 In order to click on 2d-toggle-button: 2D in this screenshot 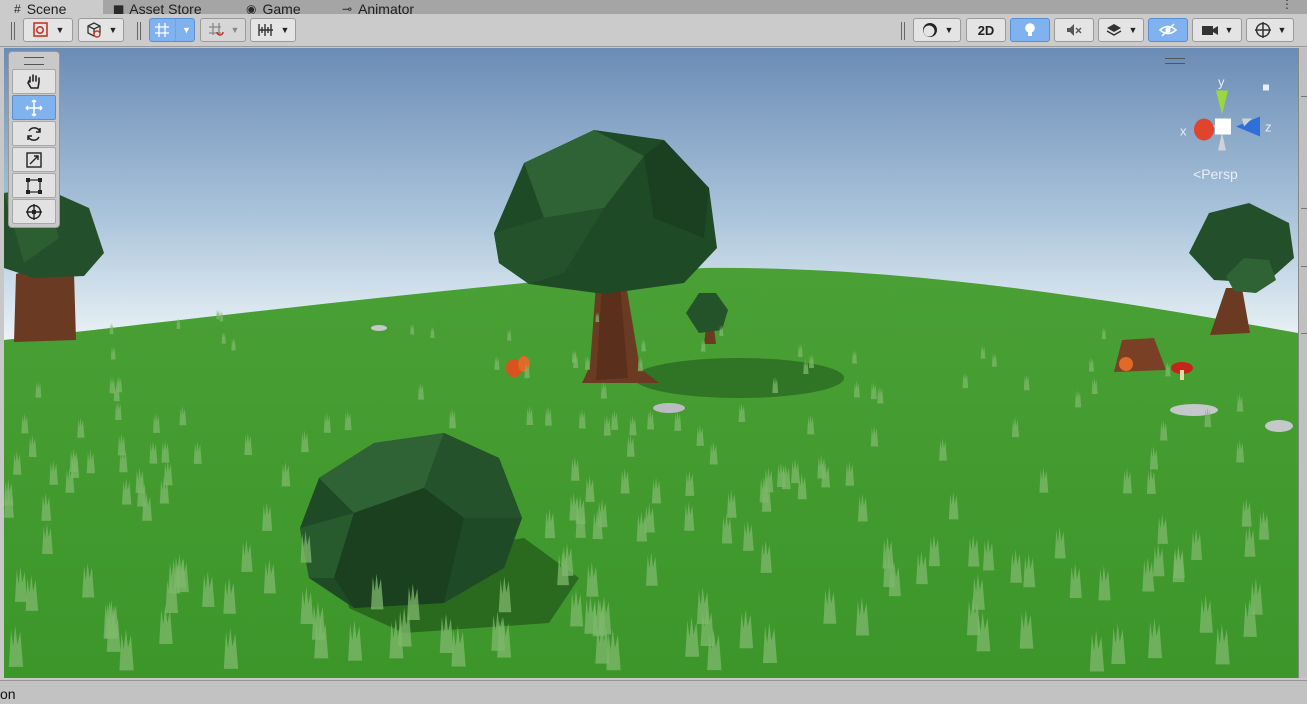, I will do `click(986, 30)`.